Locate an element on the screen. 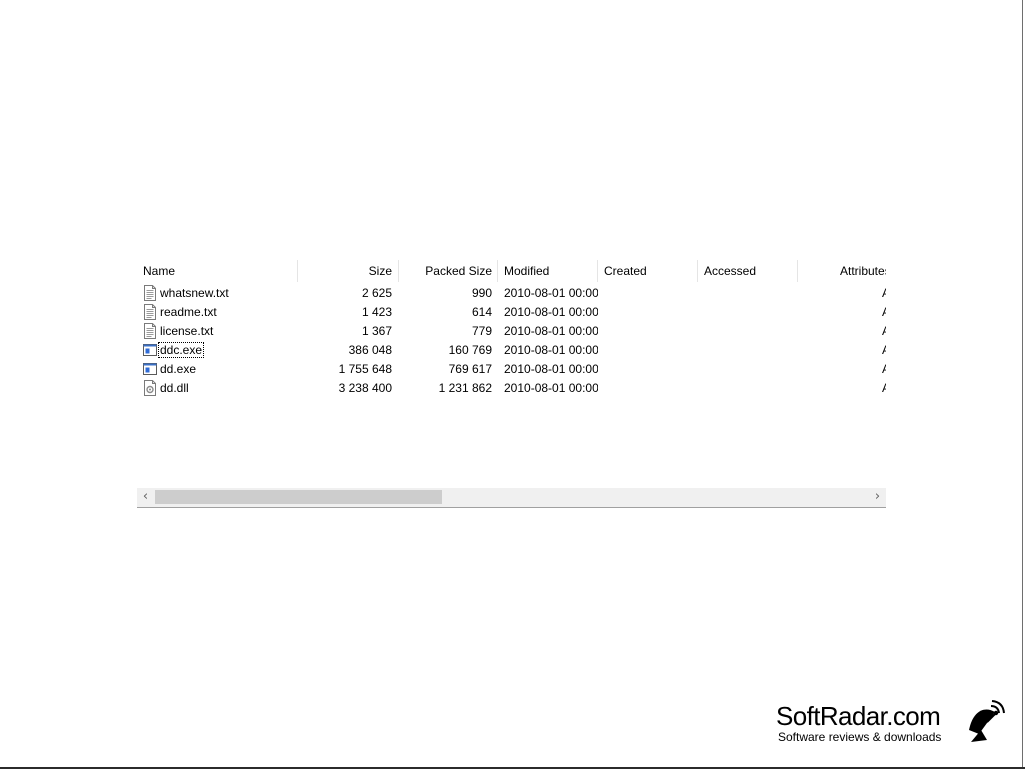 The width and height of the screenshot is (1025, 769). watermark-title: SoftRadar.com is located at coordinates (858, 716).